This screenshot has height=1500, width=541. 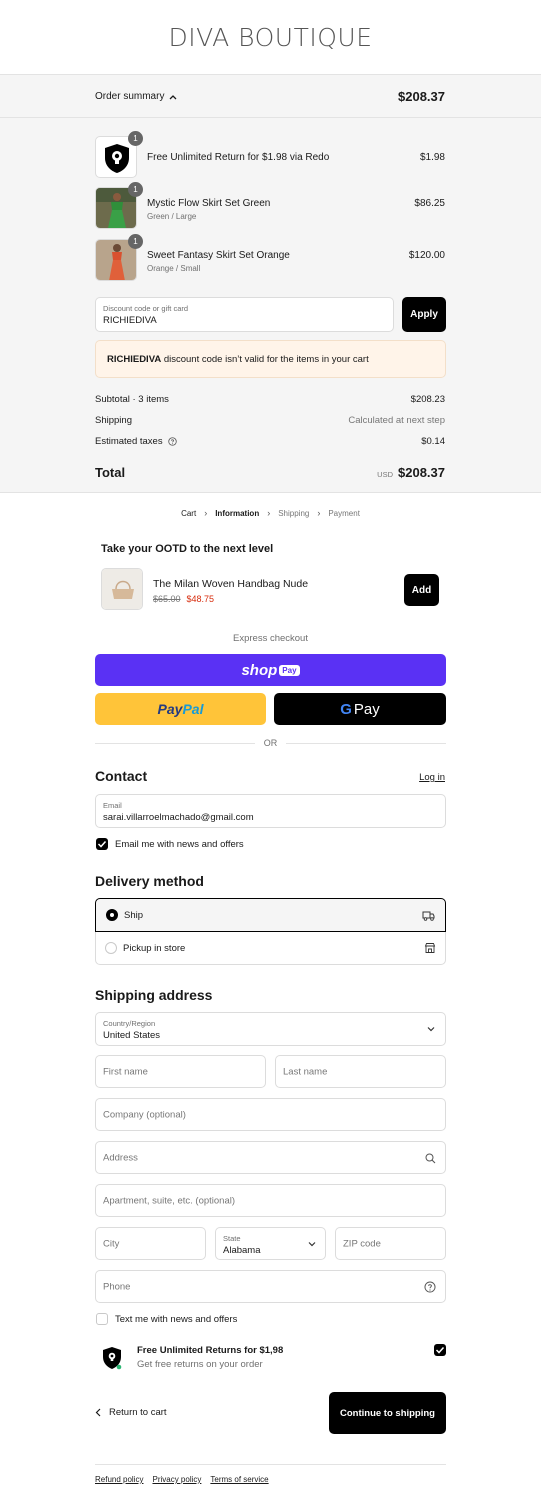 I want to click on site-header: DIVA BOUTIQUE, so click(x=270, y=37).